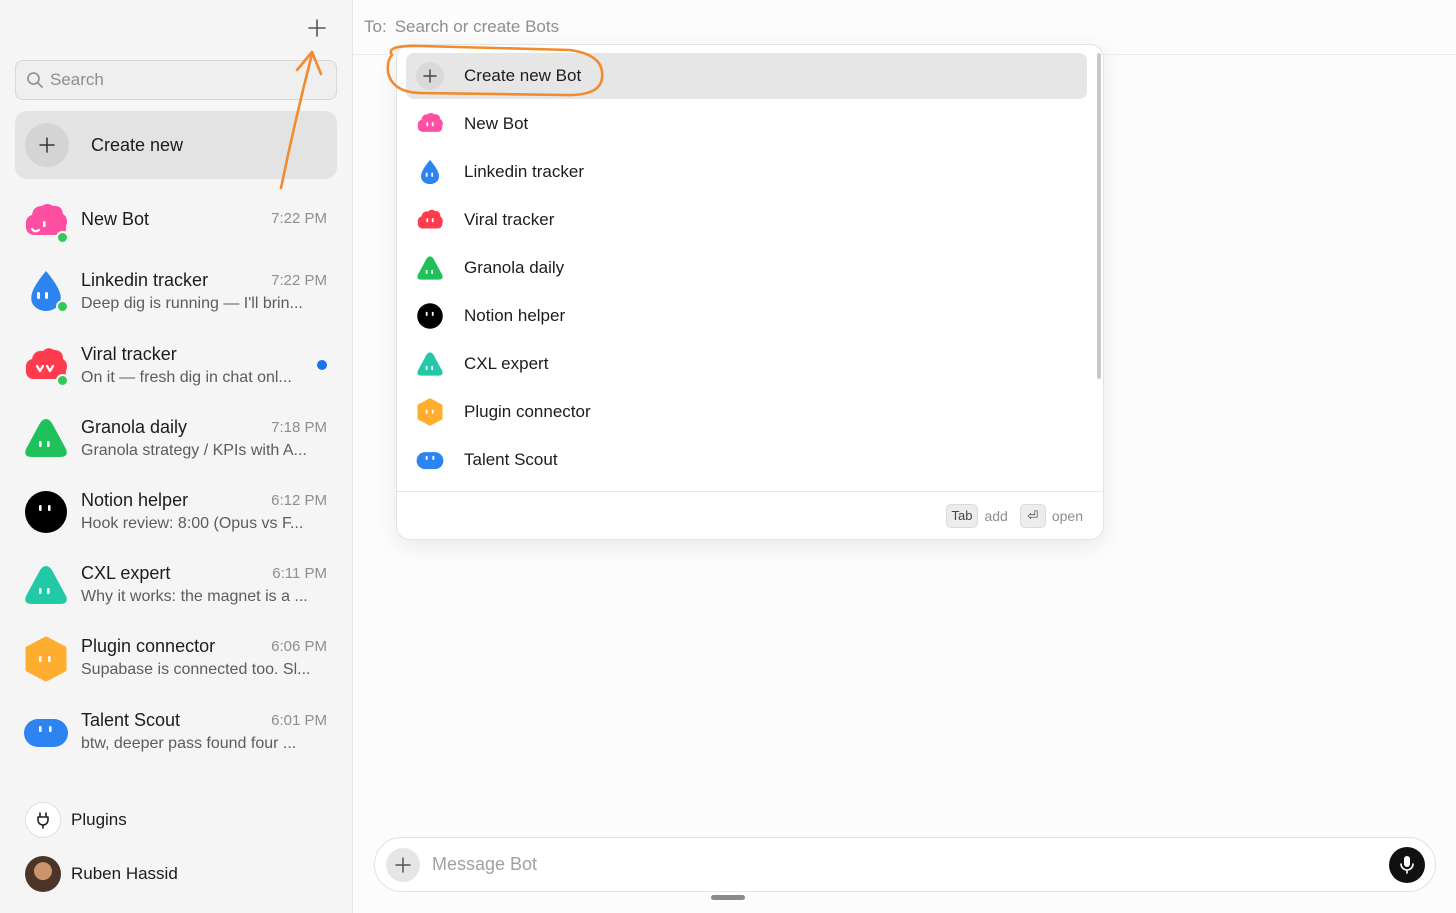 This screenshot has height=913, width=1456. I want to click on microphone-icon, so click(1407, 864).